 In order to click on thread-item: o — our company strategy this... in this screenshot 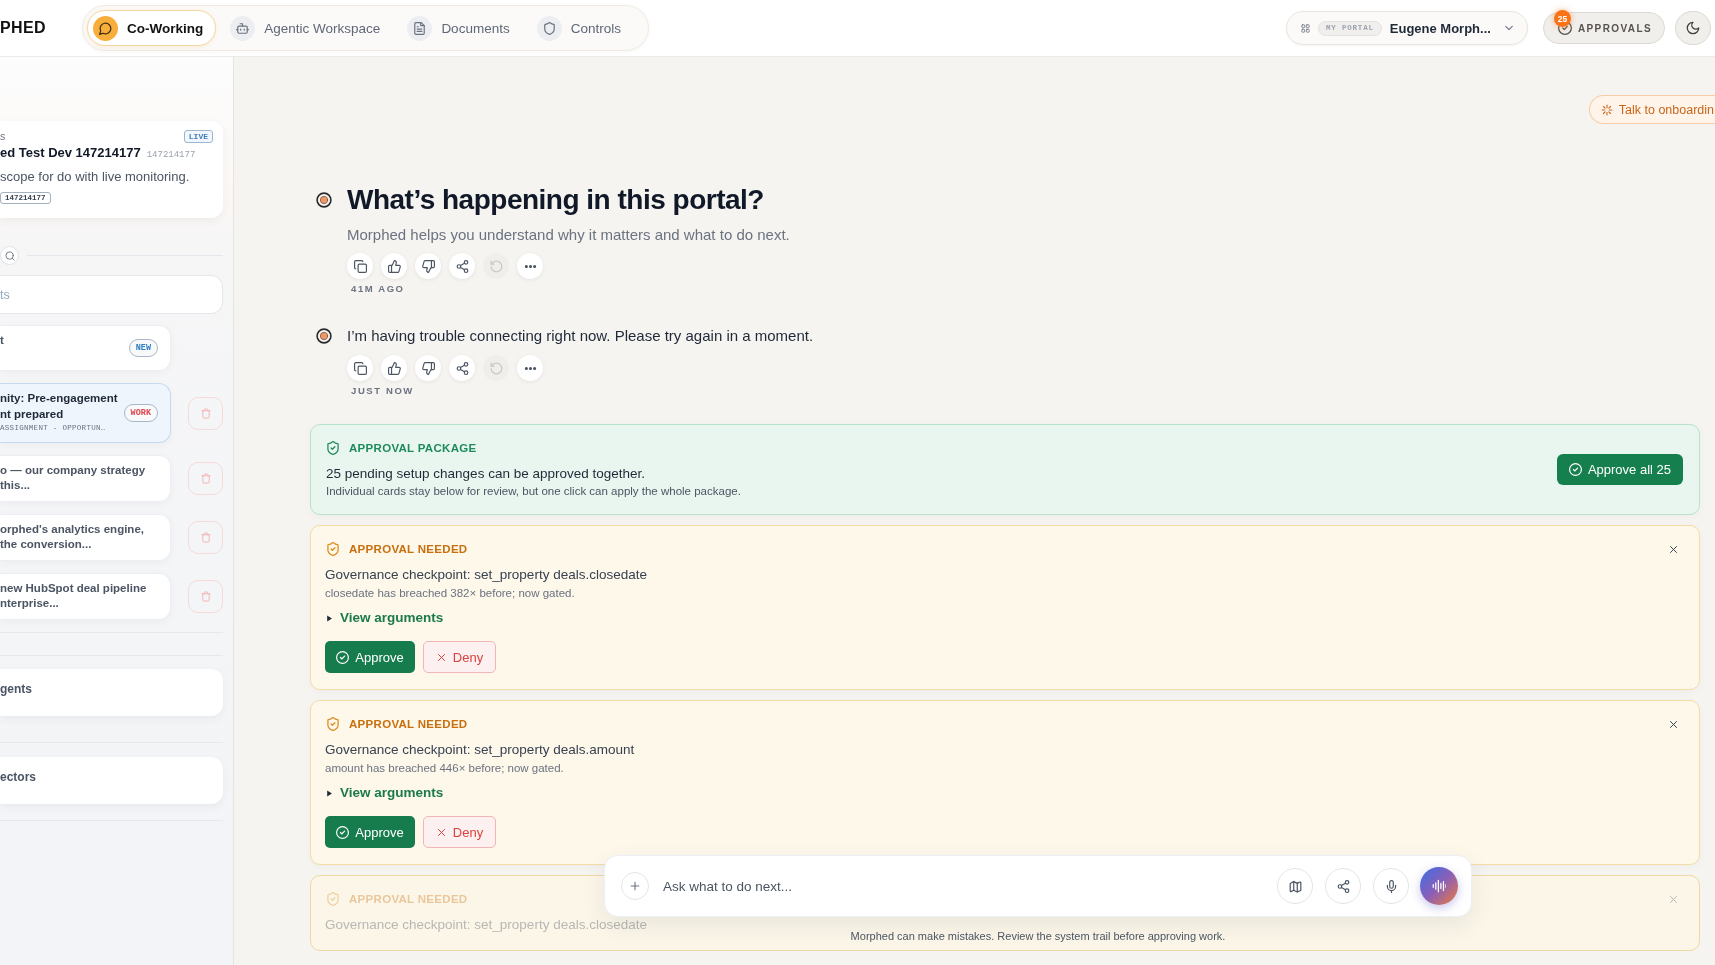, I will do `click(85, 478)`.